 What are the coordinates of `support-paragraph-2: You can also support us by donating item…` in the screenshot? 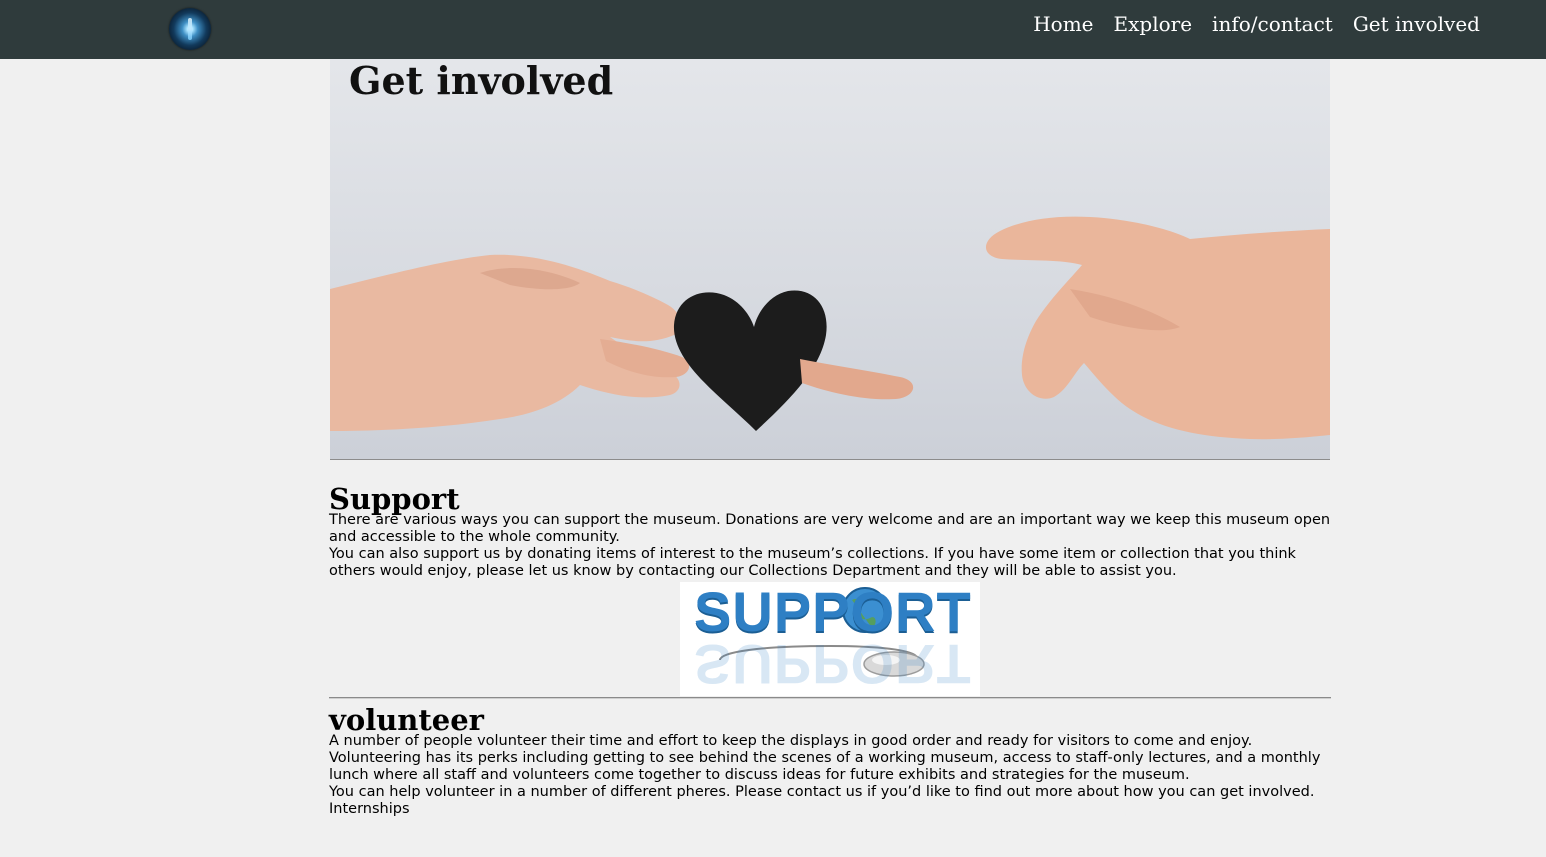 It's located at (812, 562).